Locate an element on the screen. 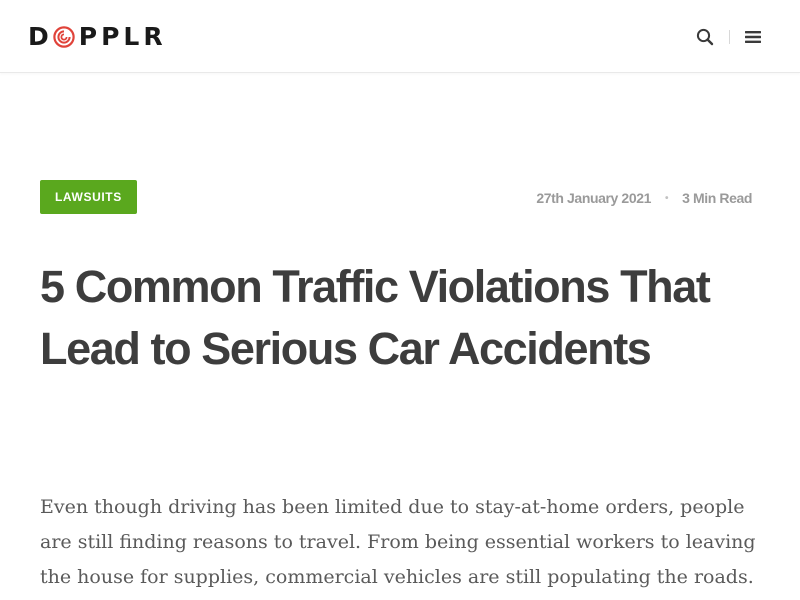 The width and height of the screenshot is (800, 600). logo-letter-d: D is located at coordinates (40, 36).